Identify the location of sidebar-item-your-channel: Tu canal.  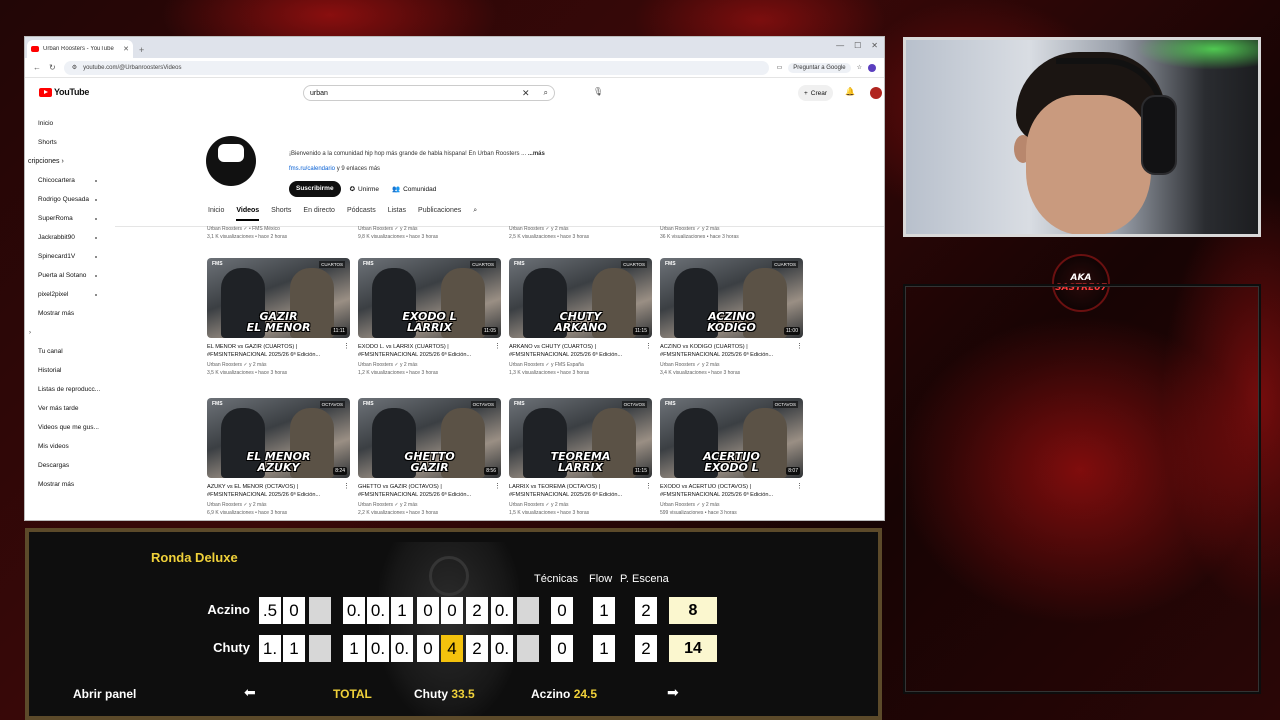
(69, 351).